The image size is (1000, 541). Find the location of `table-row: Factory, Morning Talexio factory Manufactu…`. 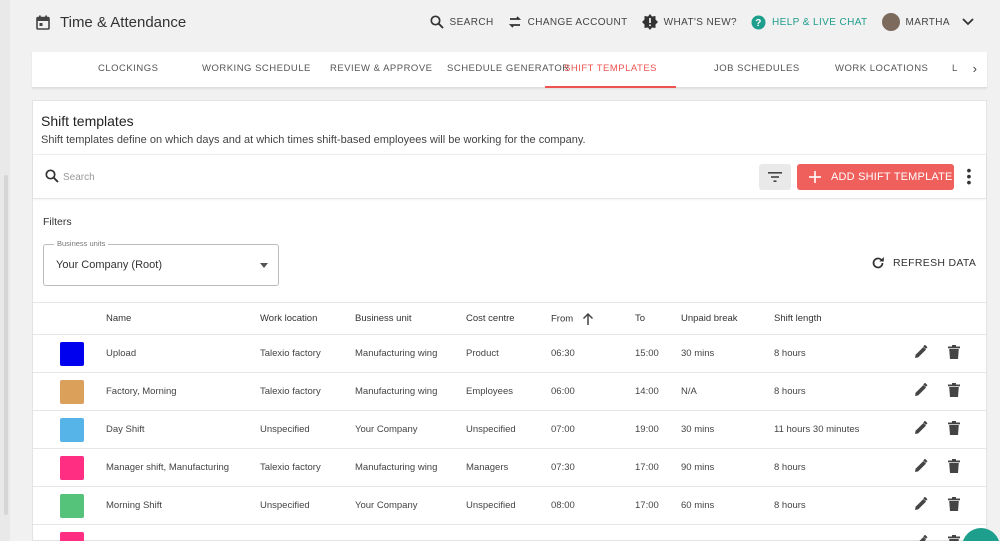

table-row: Factory, Morning Talexio factory Manufactu… is located at coordinates (509, 391).